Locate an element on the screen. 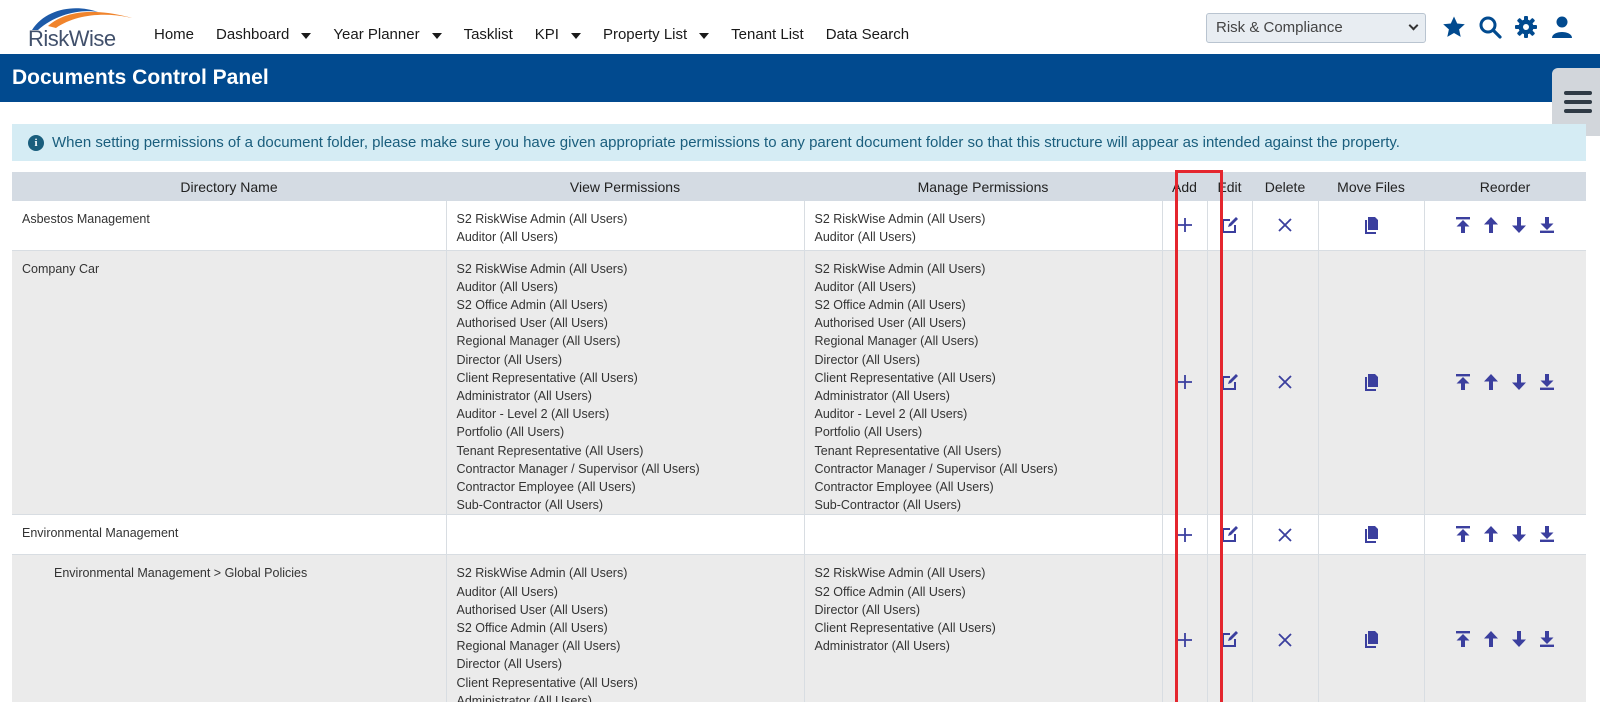  nav-item-label: Property List is located at coordinates (645, 34).